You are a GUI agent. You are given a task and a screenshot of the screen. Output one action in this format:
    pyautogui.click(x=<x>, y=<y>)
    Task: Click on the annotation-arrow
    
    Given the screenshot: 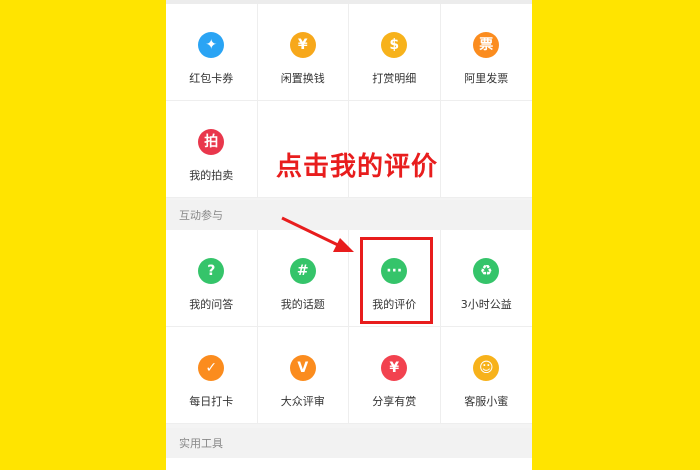 What is the action you would take?
    pyautogui.click(x=317, y=234)
    